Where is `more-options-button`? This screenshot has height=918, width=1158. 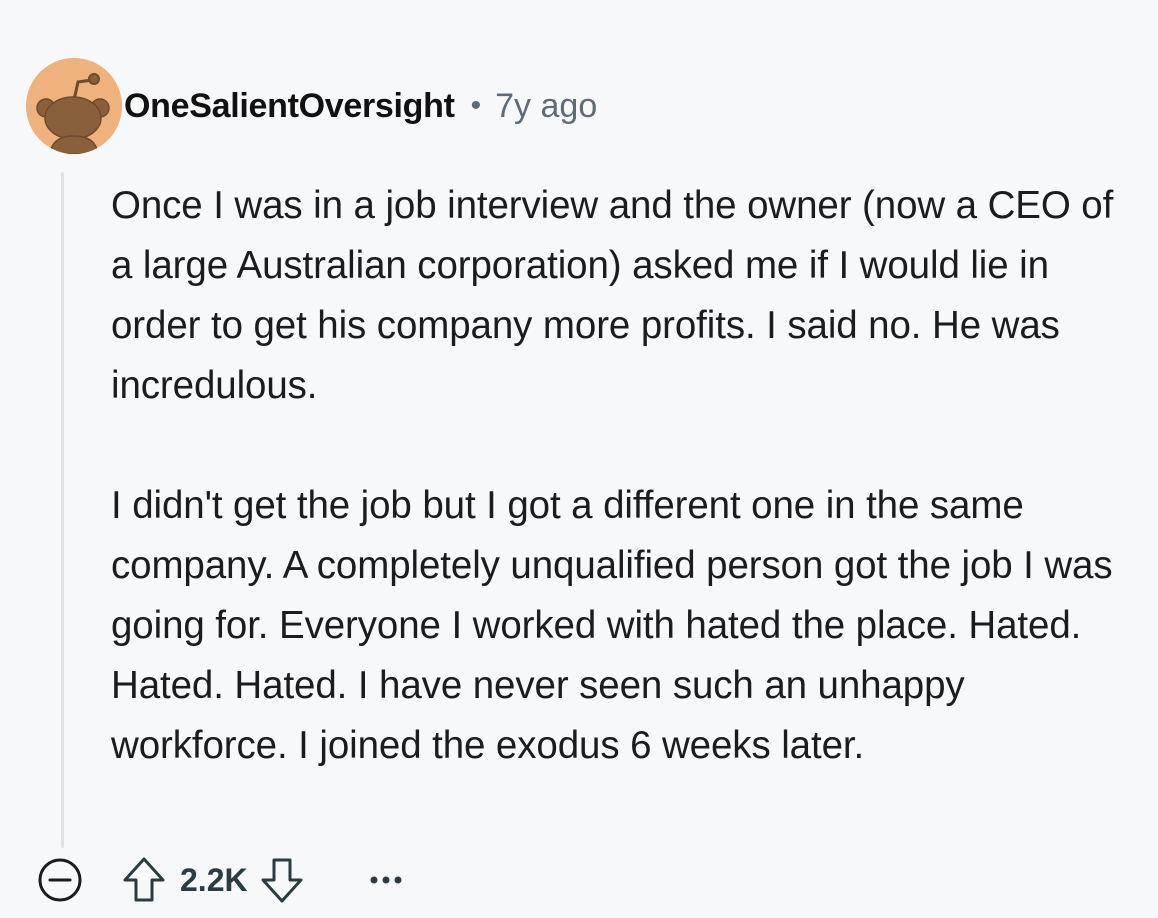 more-options-button is located at coordinates (386, 880).